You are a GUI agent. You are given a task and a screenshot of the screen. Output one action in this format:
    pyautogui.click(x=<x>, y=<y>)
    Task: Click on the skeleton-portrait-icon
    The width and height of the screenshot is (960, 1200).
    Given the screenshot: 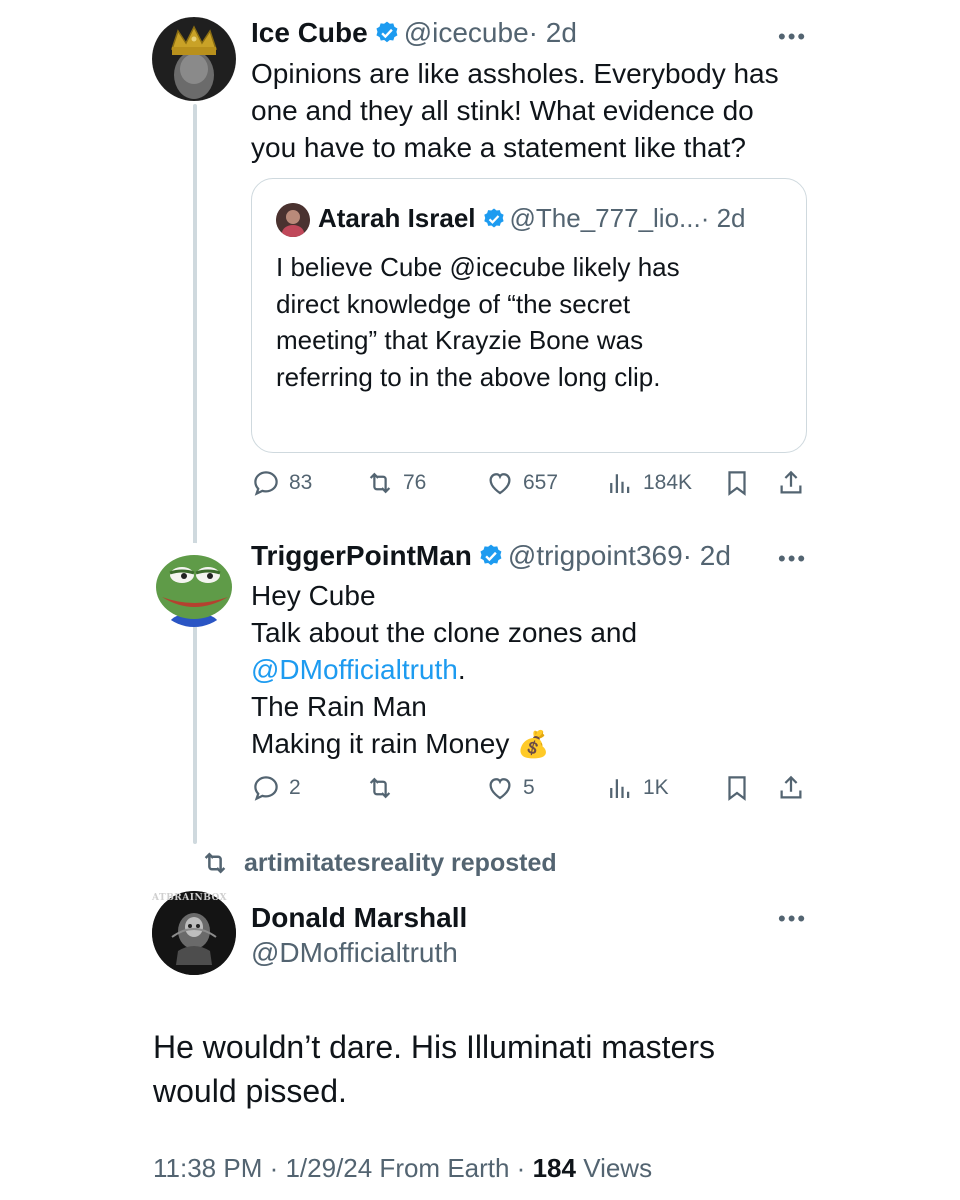 What is the action you would take?
    pyautogui.click(x=194, y=933)
    